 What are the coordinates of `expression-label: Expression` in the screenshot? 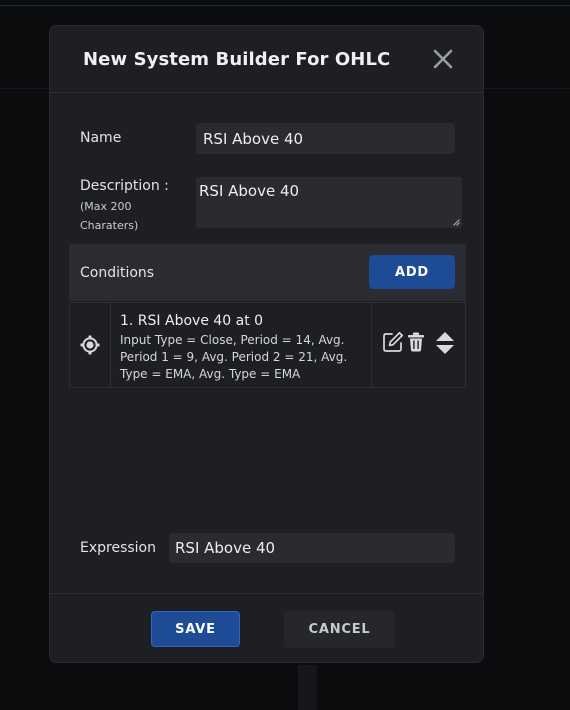 It's located at (118, 548).